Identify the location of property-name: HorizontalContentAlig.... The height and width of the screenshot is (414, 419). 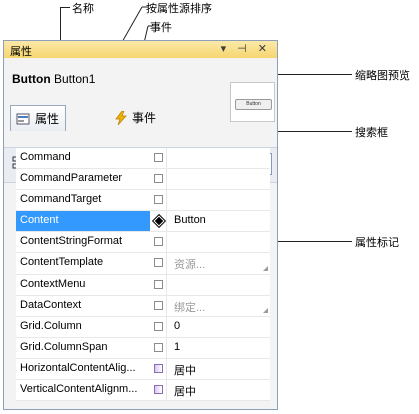
(83, 368).